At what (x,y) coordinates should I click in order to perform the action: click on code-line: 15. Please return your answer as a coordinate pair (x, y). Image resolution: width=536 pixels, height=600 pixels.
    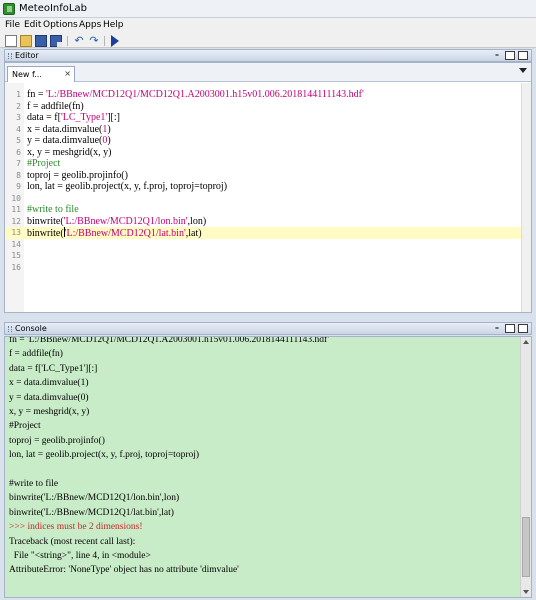
    Looking at the image, I should click on (263, 256).